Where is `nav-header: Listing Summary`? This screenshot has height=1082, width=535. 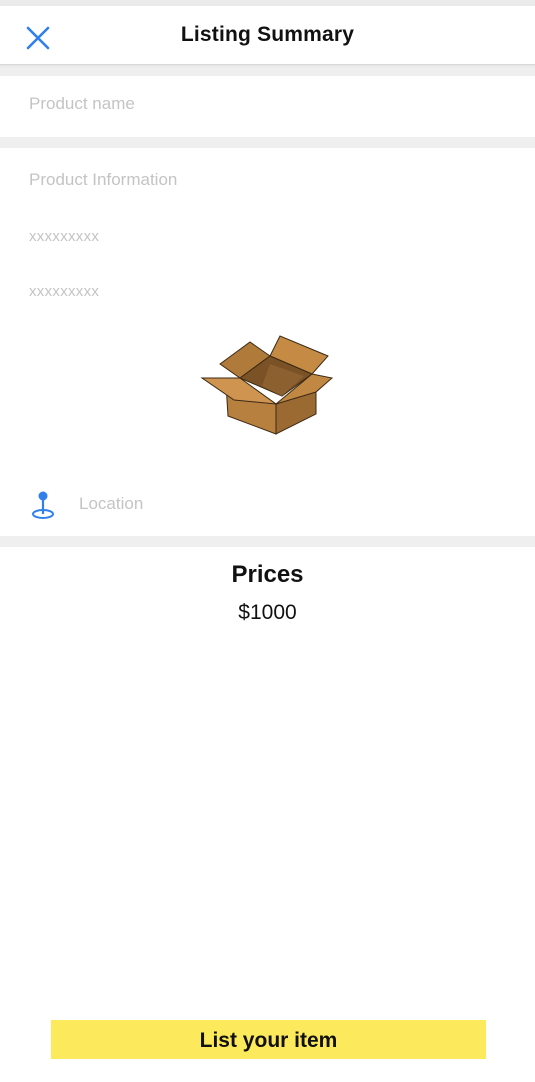
nav-header: Listing Summary is located at coordinates (267, 35).